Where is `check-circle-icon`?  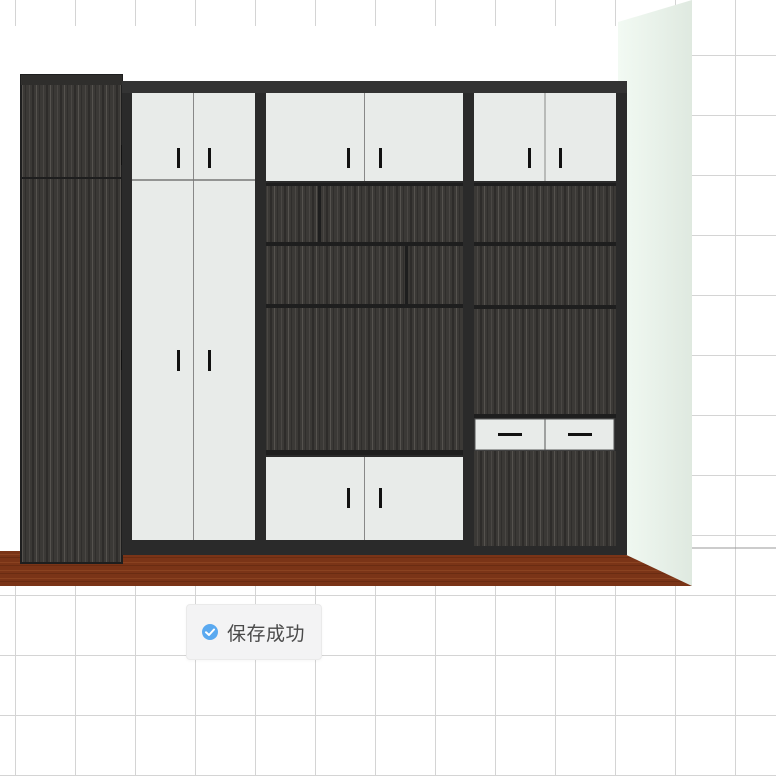 check-circle-icon is located at coordinates (210, 632).